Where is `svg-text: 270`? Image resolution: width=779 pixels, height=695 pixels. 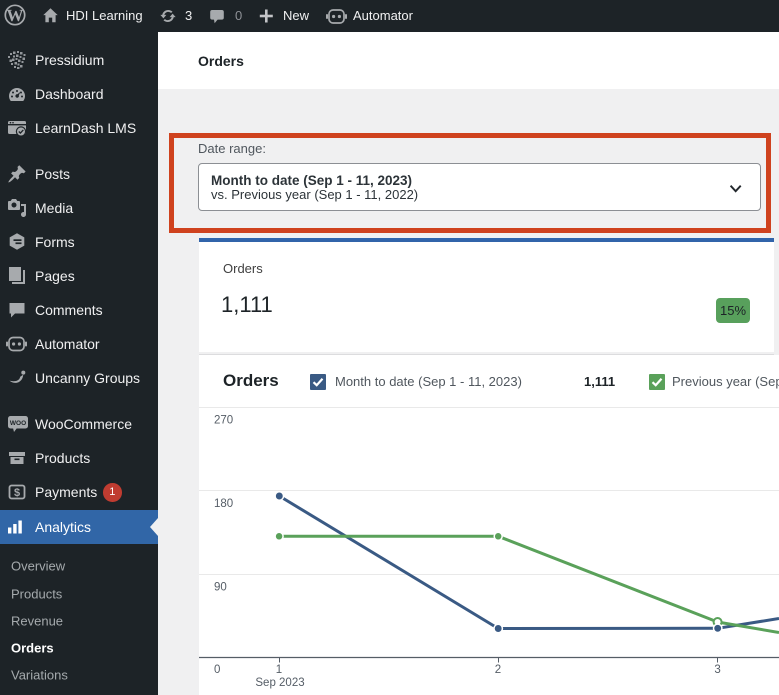
svg-text: 270 is located at coordinates (223, 421).